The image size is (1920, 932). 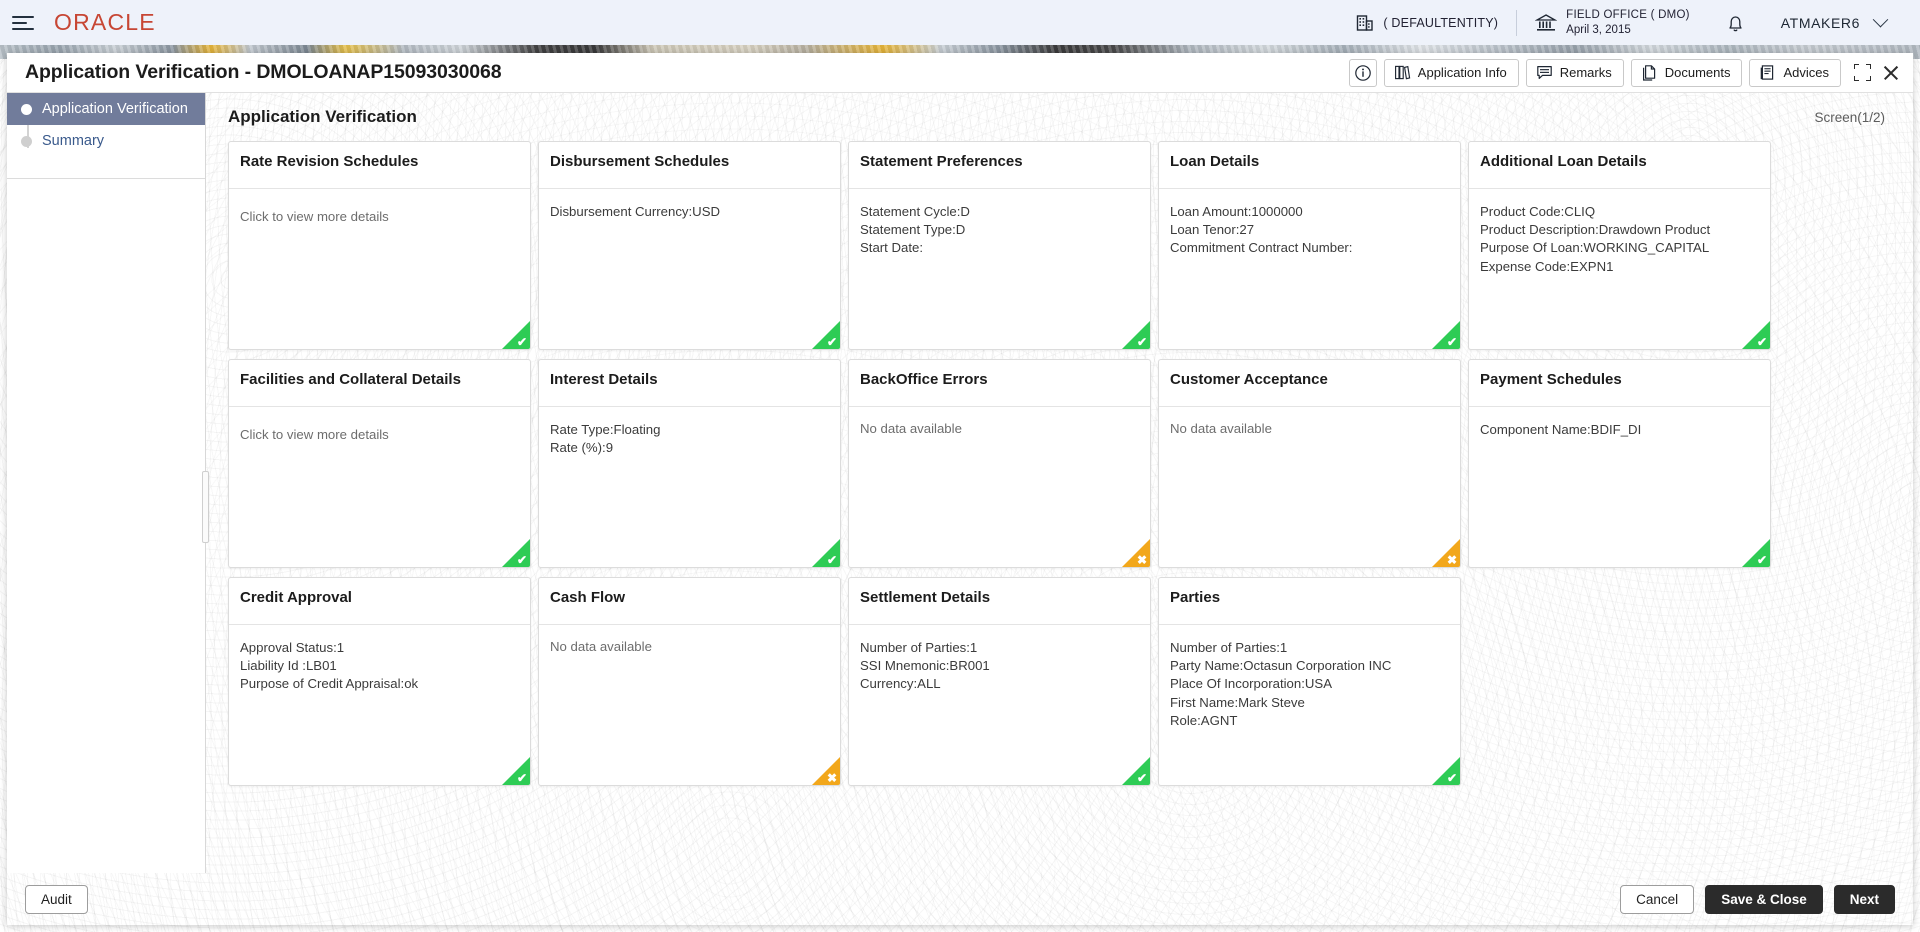 I want to click on documents-button: Documents, so click(x=1686, y=72).